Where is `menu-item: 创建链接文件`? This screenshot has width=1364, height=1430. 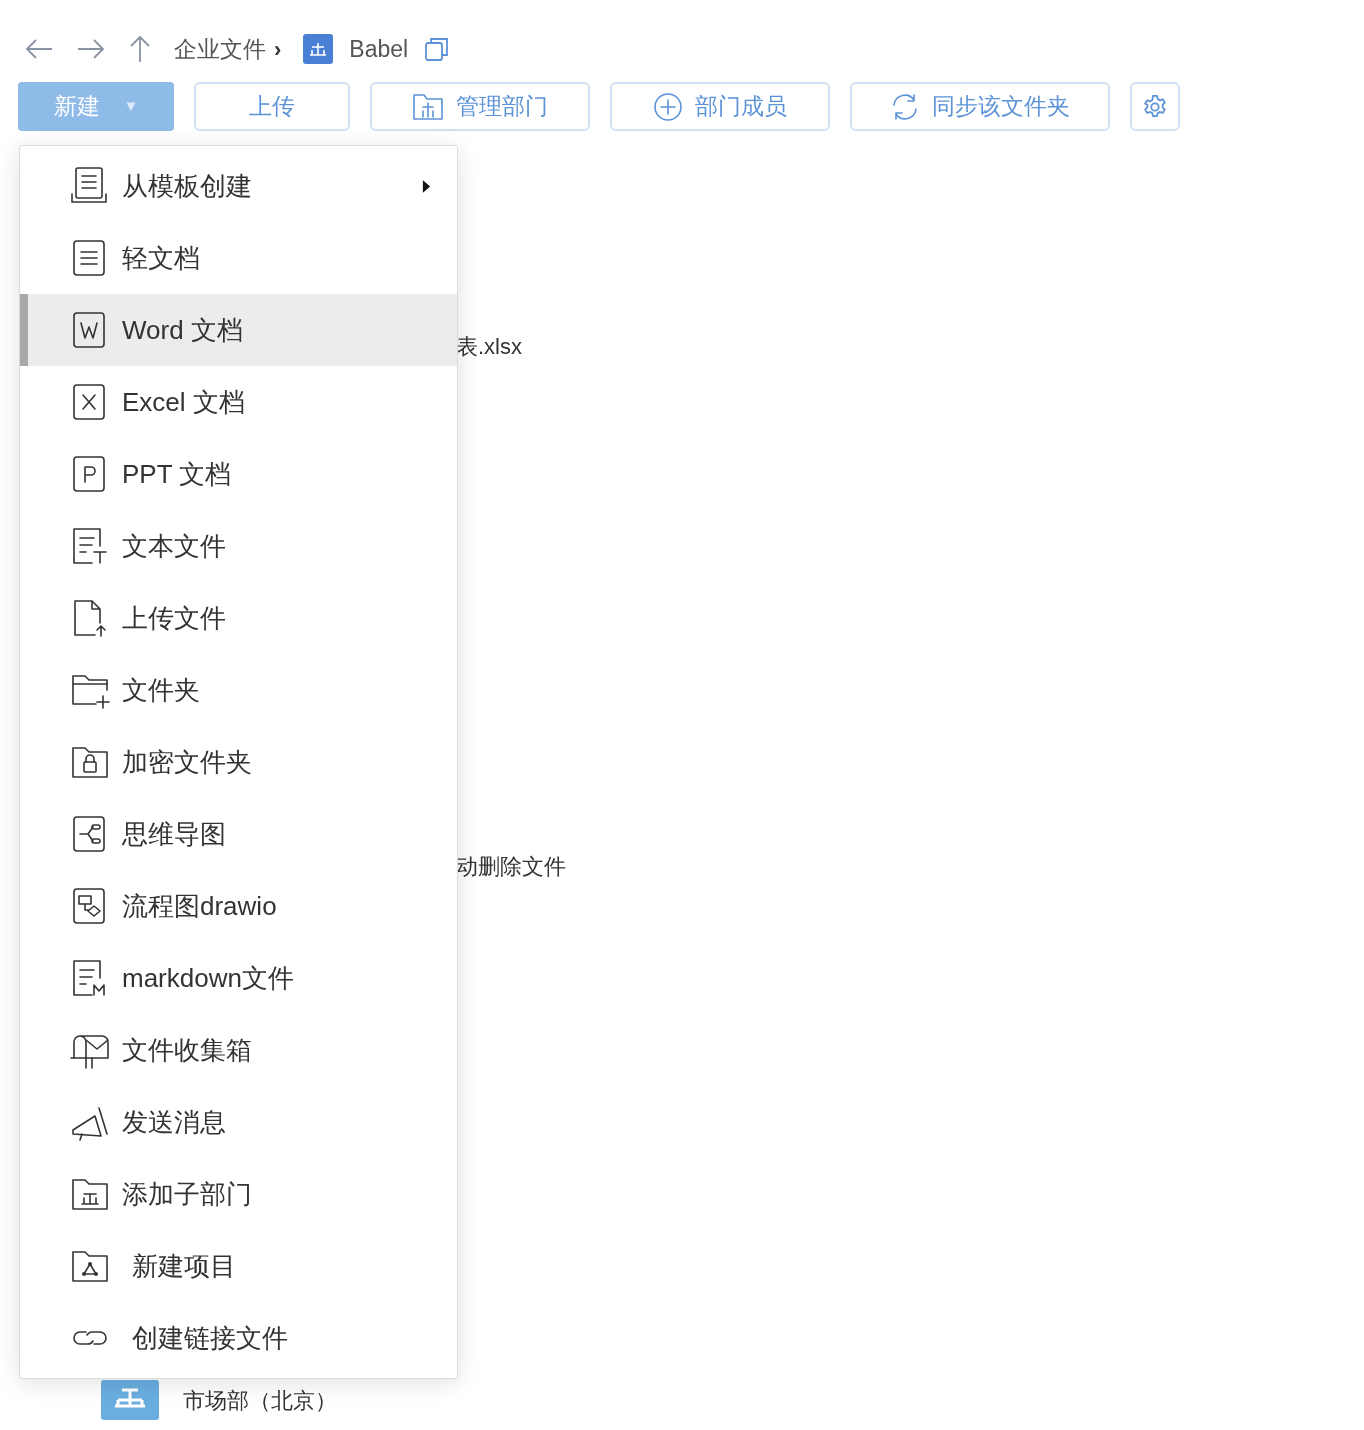 menu-item: 创建链接文件 is located at coordinates (238, 1338).